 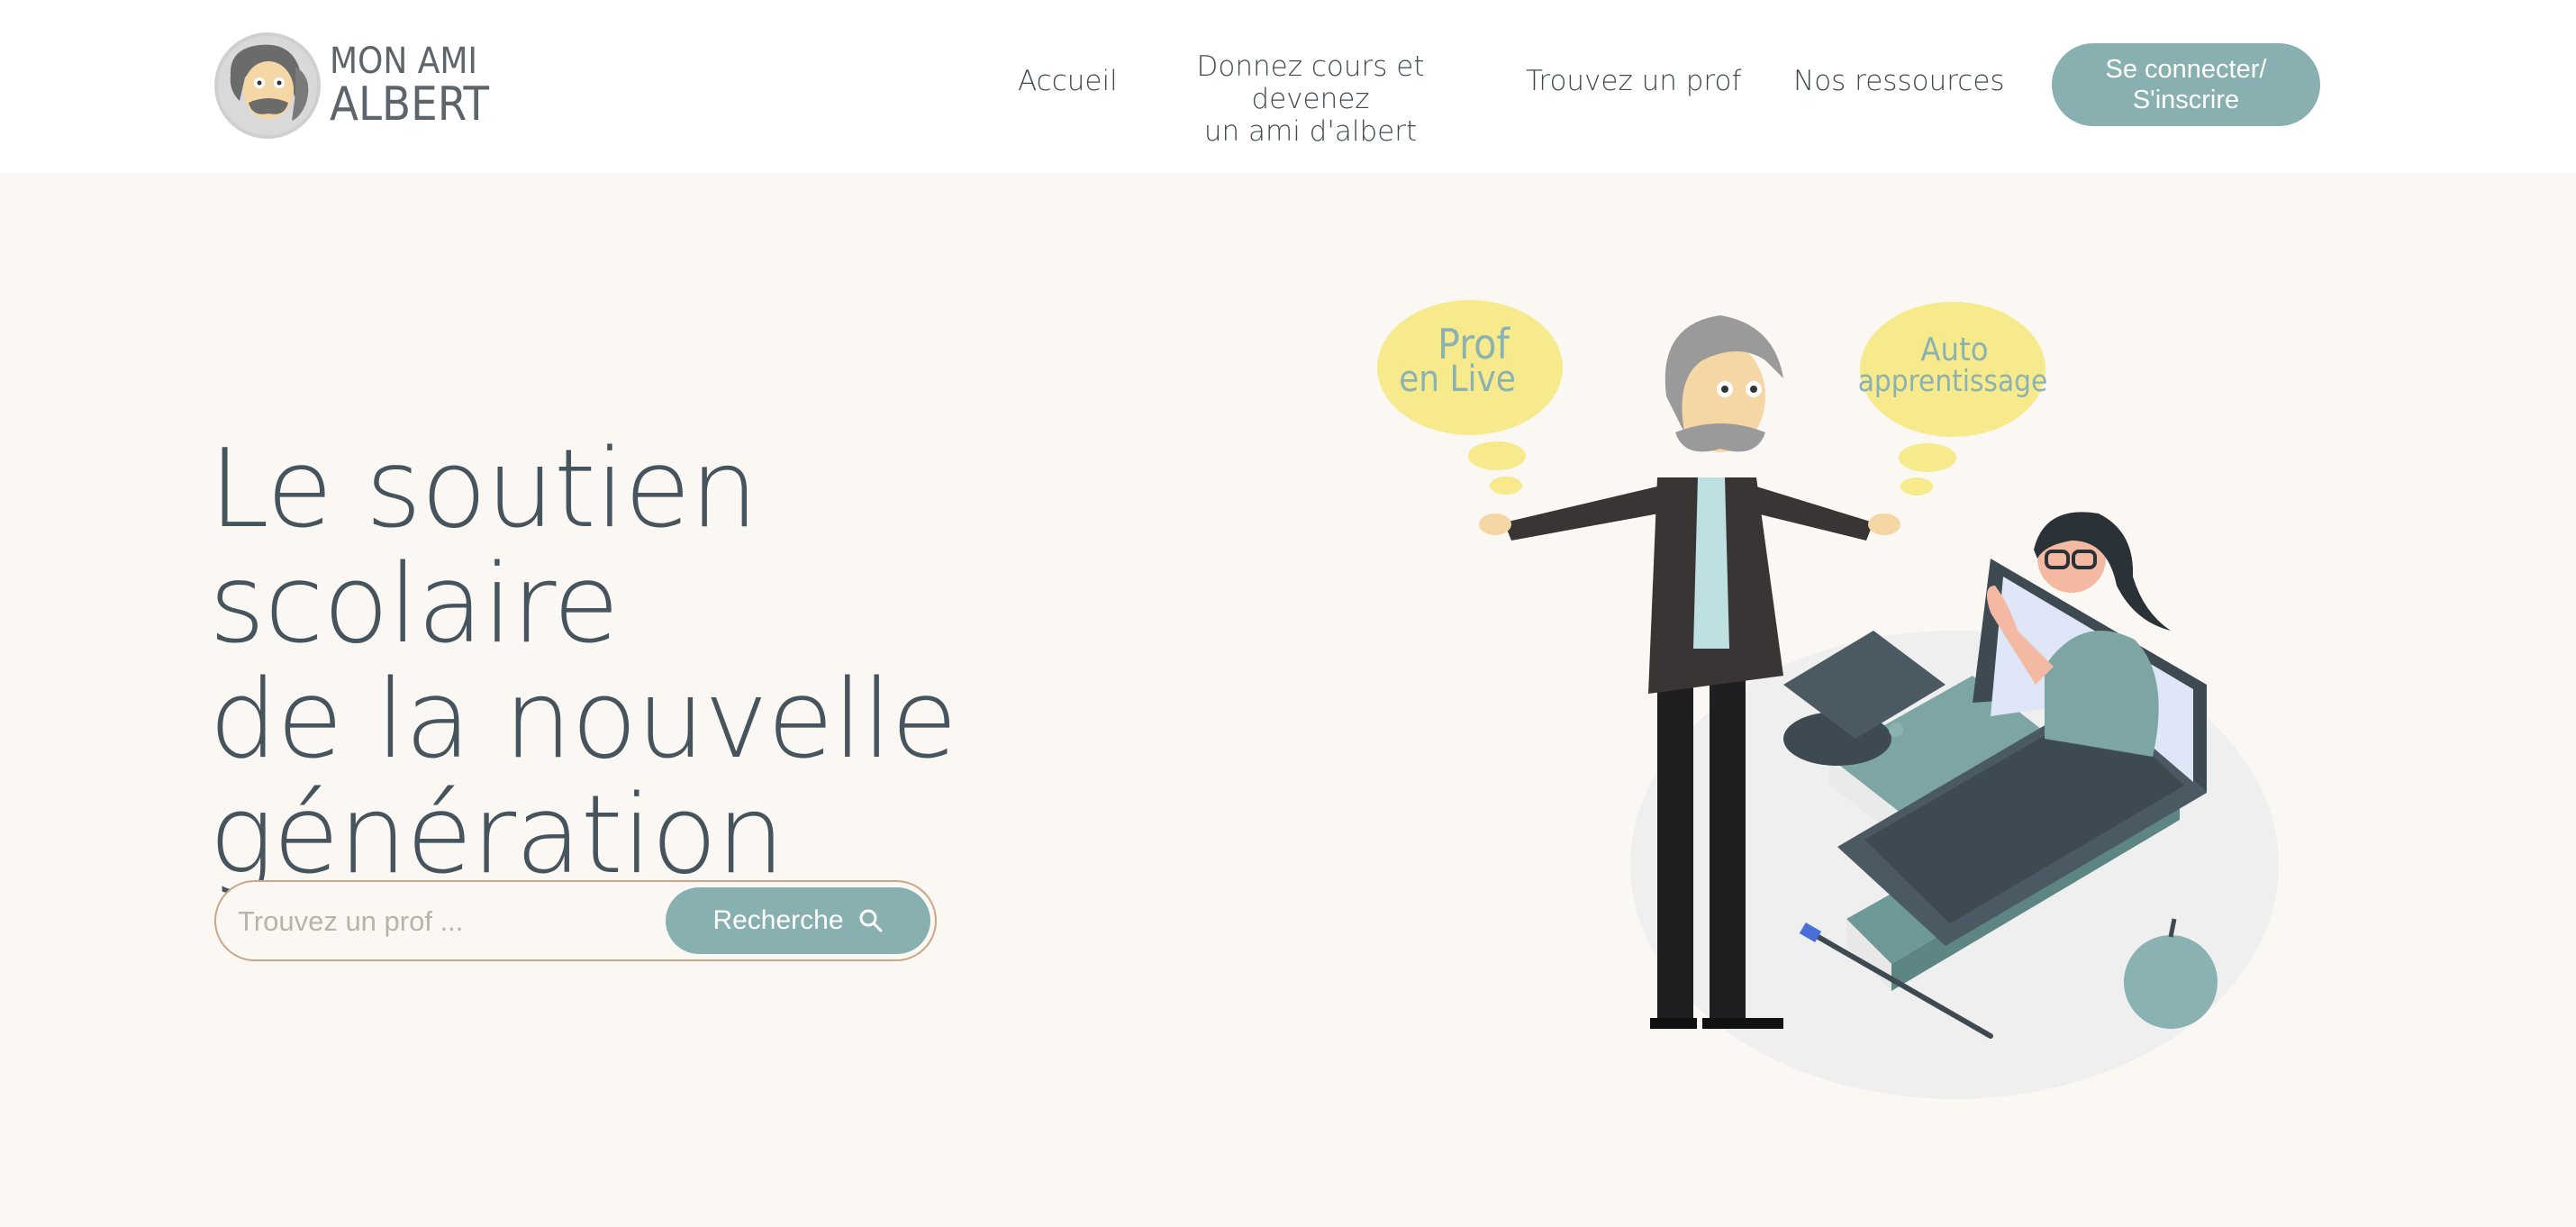 I want to click on nav-donnez-line-2: un ami d'albert, so click(x=1310, y=131).